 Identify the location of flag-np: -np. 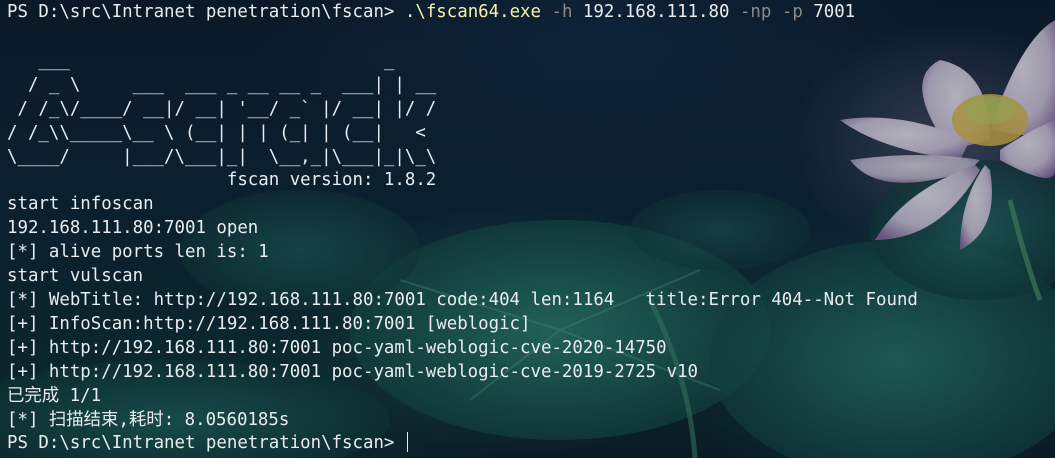
(750, 12).